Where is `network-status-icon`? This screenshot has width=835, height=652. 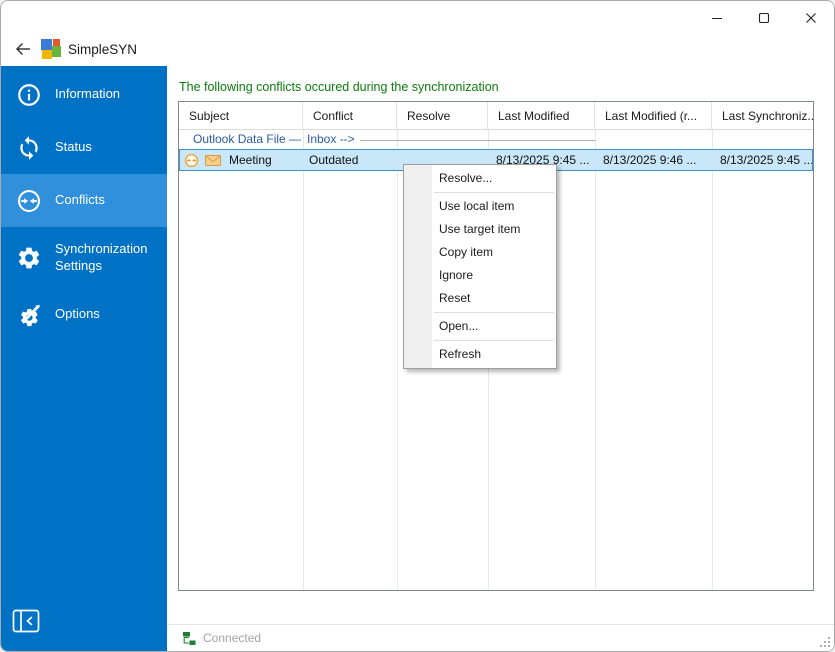
network-status-icon is located at coordinates (189, 638).